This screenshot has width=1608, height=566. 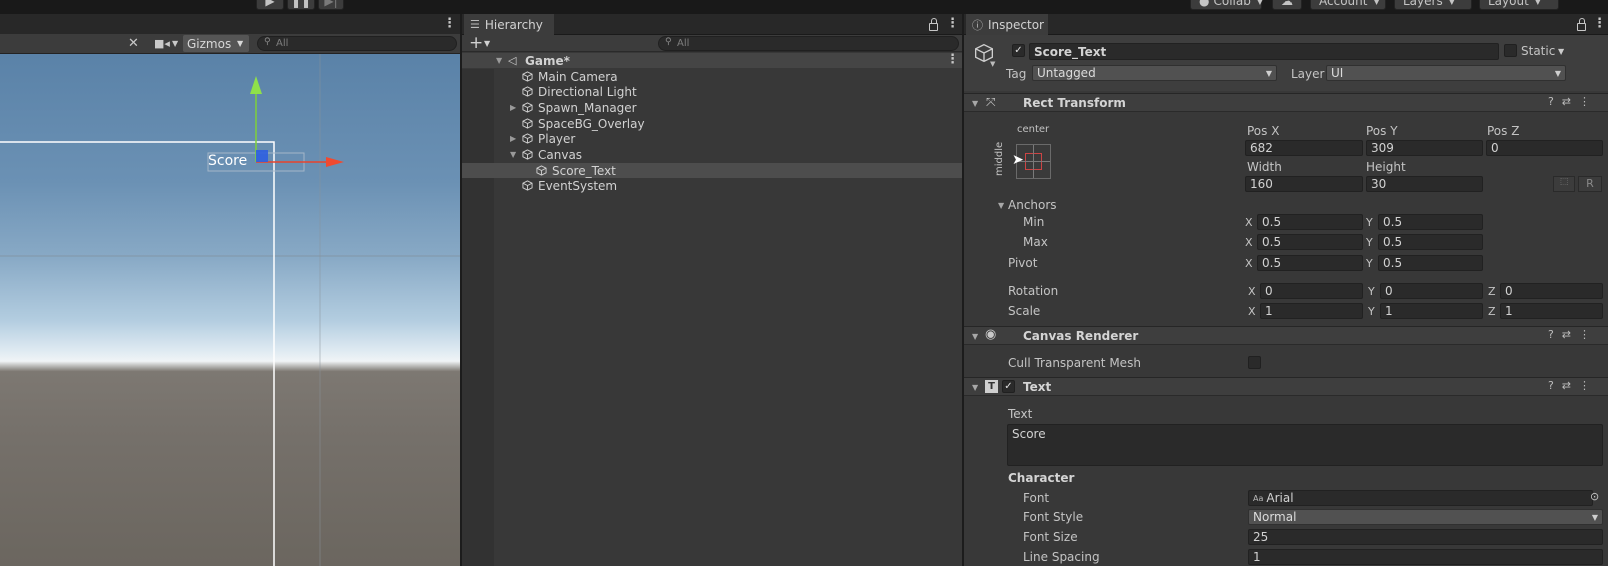 I want to click on score-object-label: Score, so click(x=228, y=161).